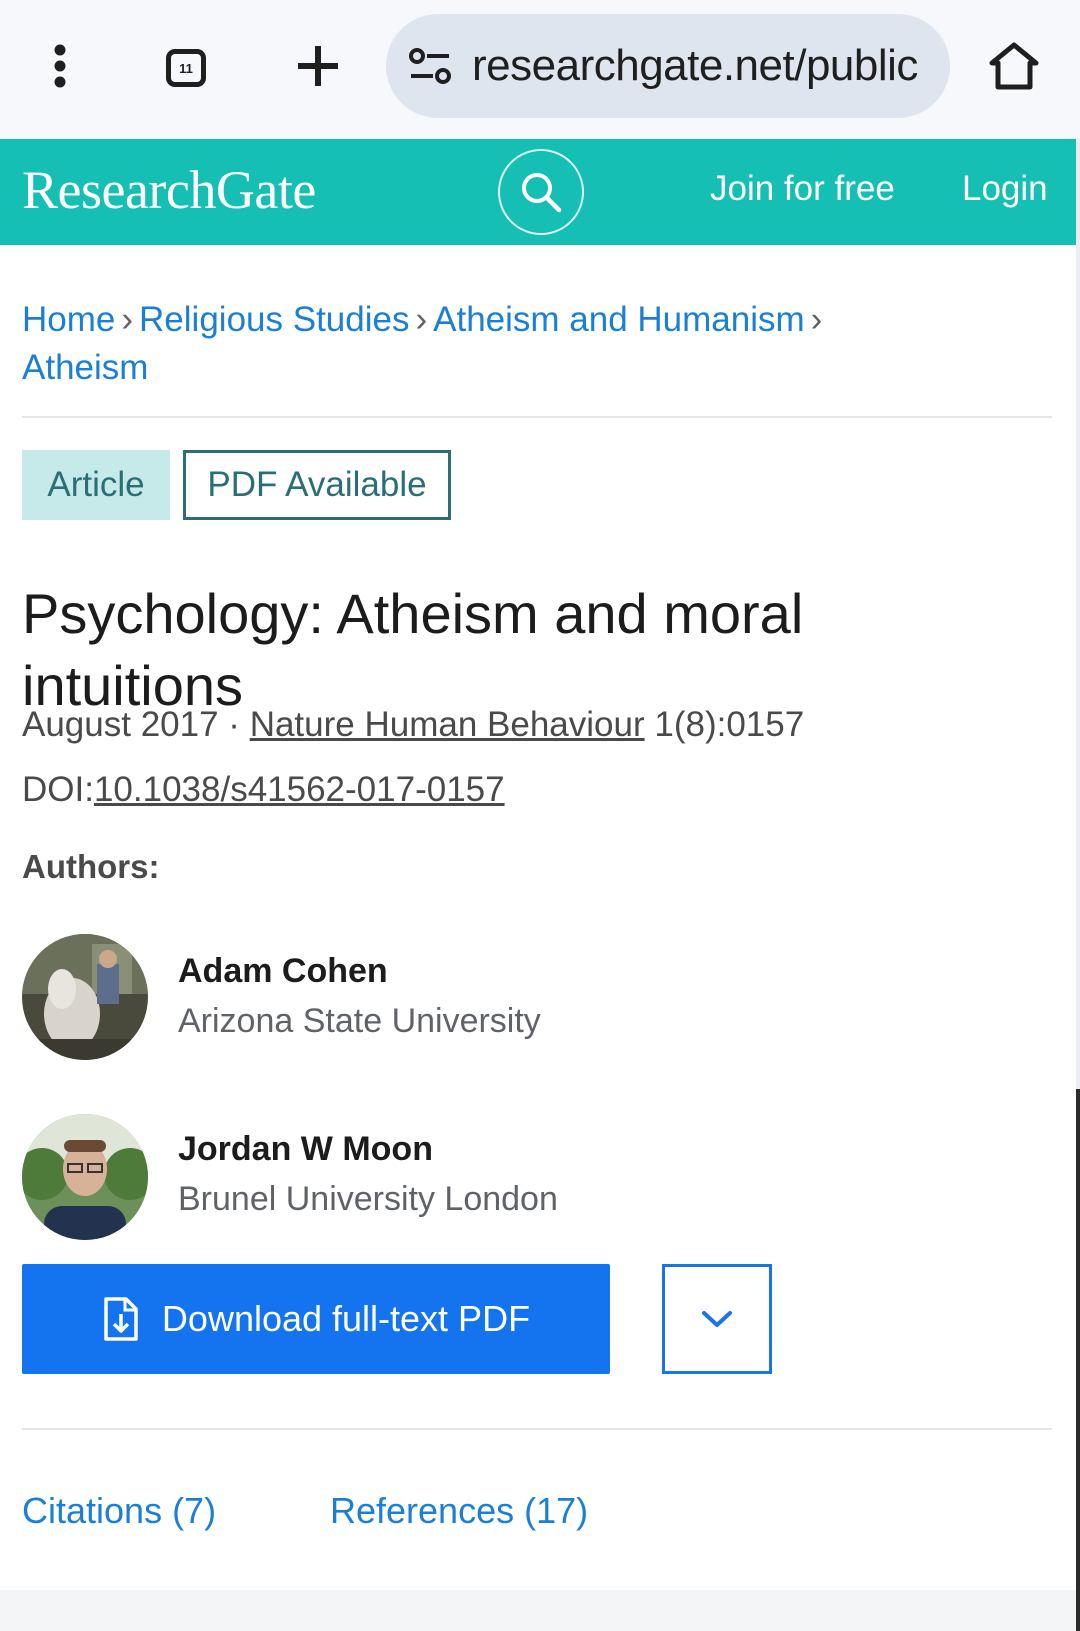 The image size is (1080, 1631). I want to click on tabs-switcher-button: 11, so click(186, 68).